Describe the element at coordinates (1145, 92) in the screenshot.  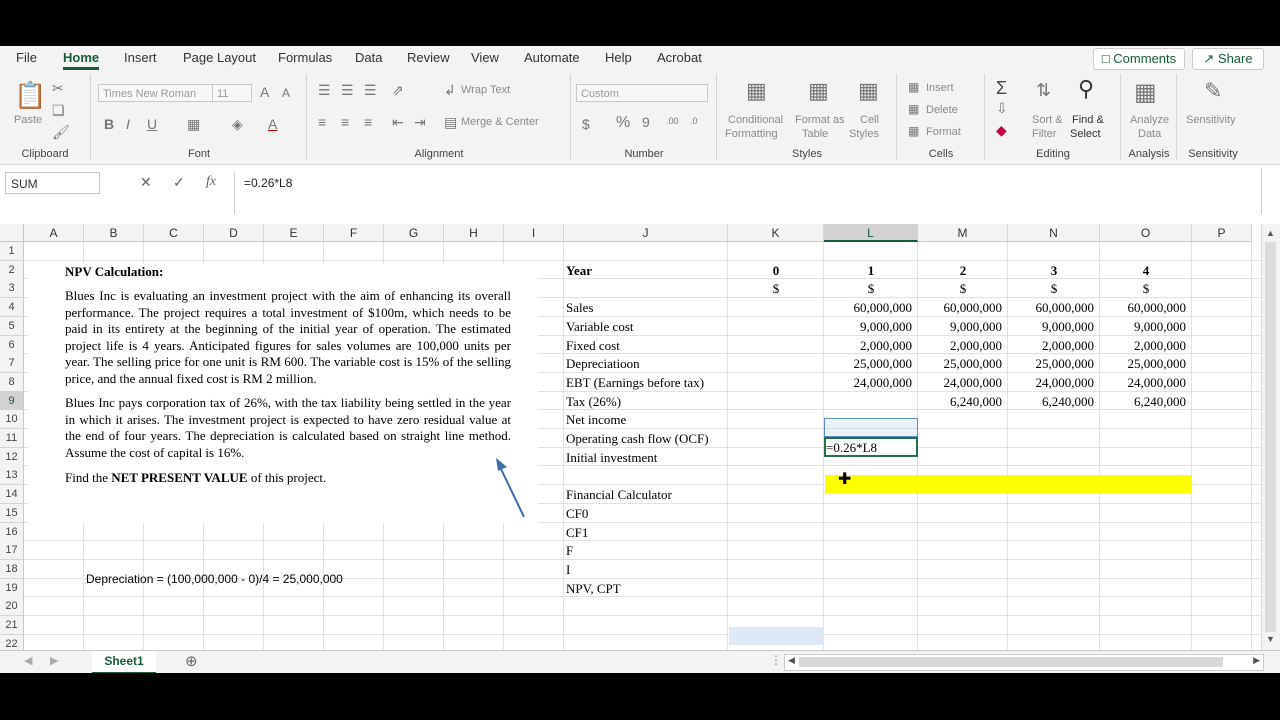
I see `analyze-data-icon: ▦` at that location.